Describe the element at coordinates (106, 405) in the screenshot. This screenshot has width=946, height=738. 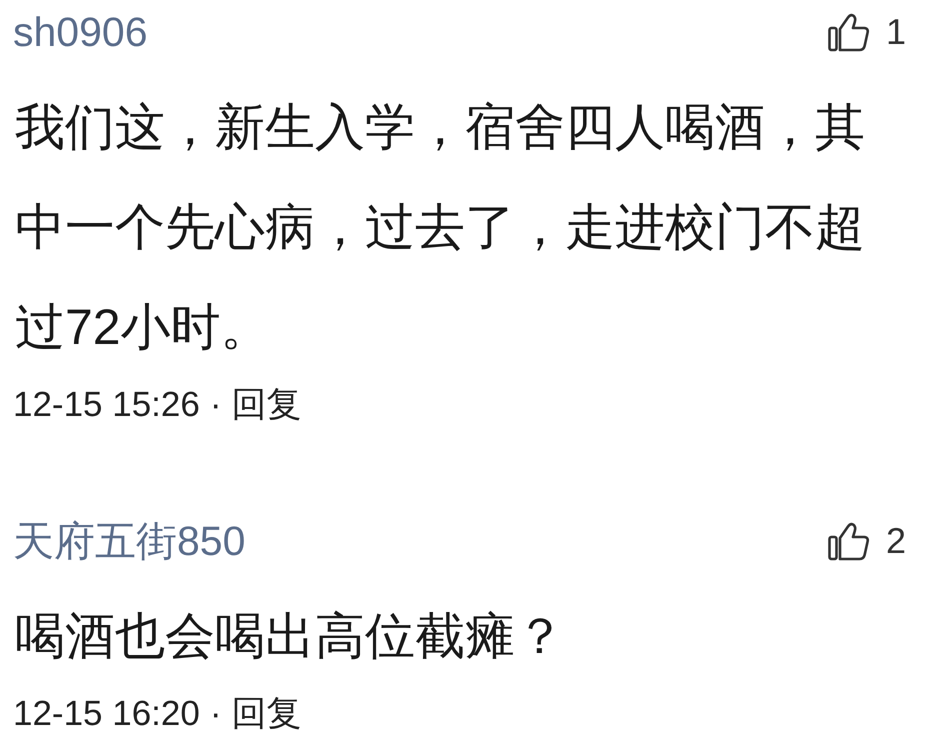
I see `timestamp: 12-15 15:26` at that location.